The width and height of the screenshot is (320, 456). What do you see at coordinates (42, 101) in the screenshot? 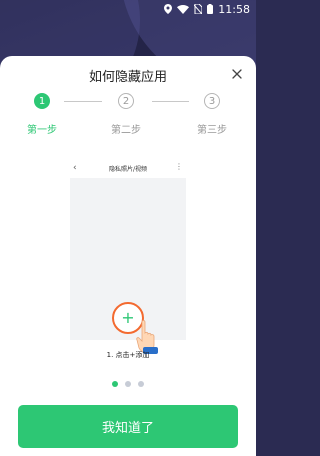
I see `step-1-indicator: 1` at bounding box center [42, 101].